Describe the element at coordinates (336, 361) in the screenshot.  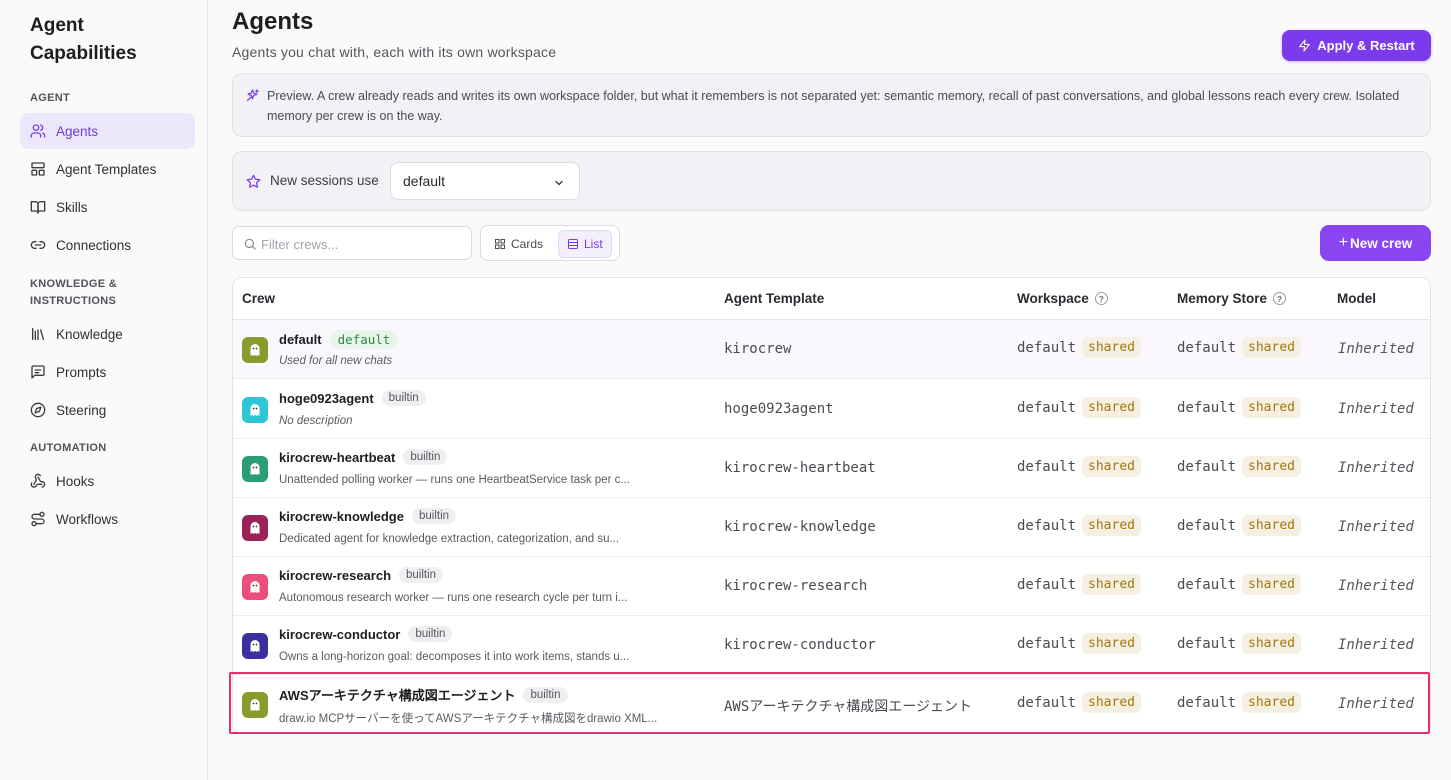
I see `crew-description: Used for all new chats` at that location.